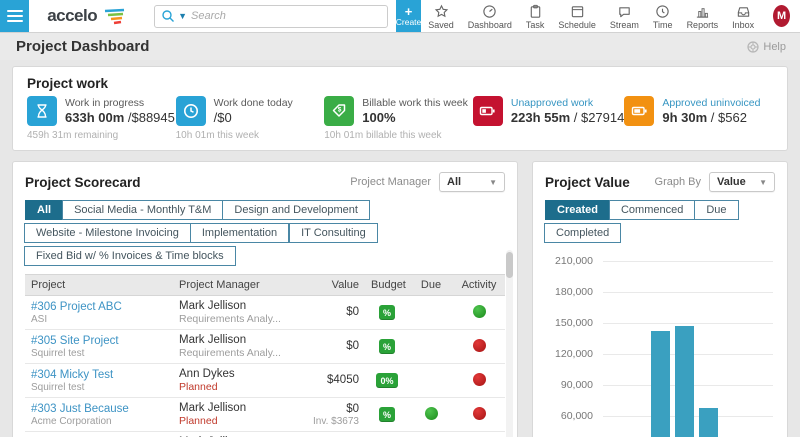 Image resolution: width=800 pixels, height=437 pixels. I want to click on project-manager-filter-label: Project Manager, so click(390, 182).